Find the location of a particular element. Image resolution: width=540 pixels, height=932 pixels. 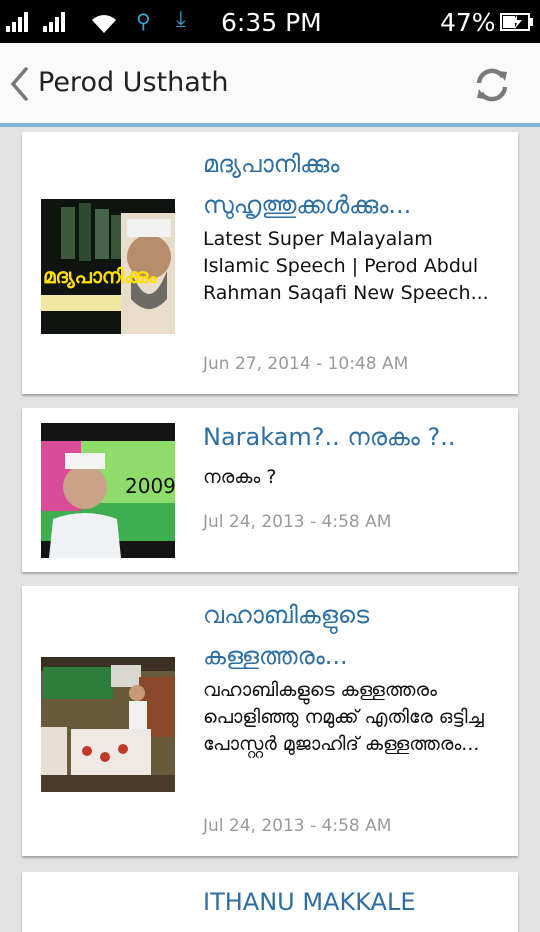

wifi-icon is located at coordinates (104, 24).